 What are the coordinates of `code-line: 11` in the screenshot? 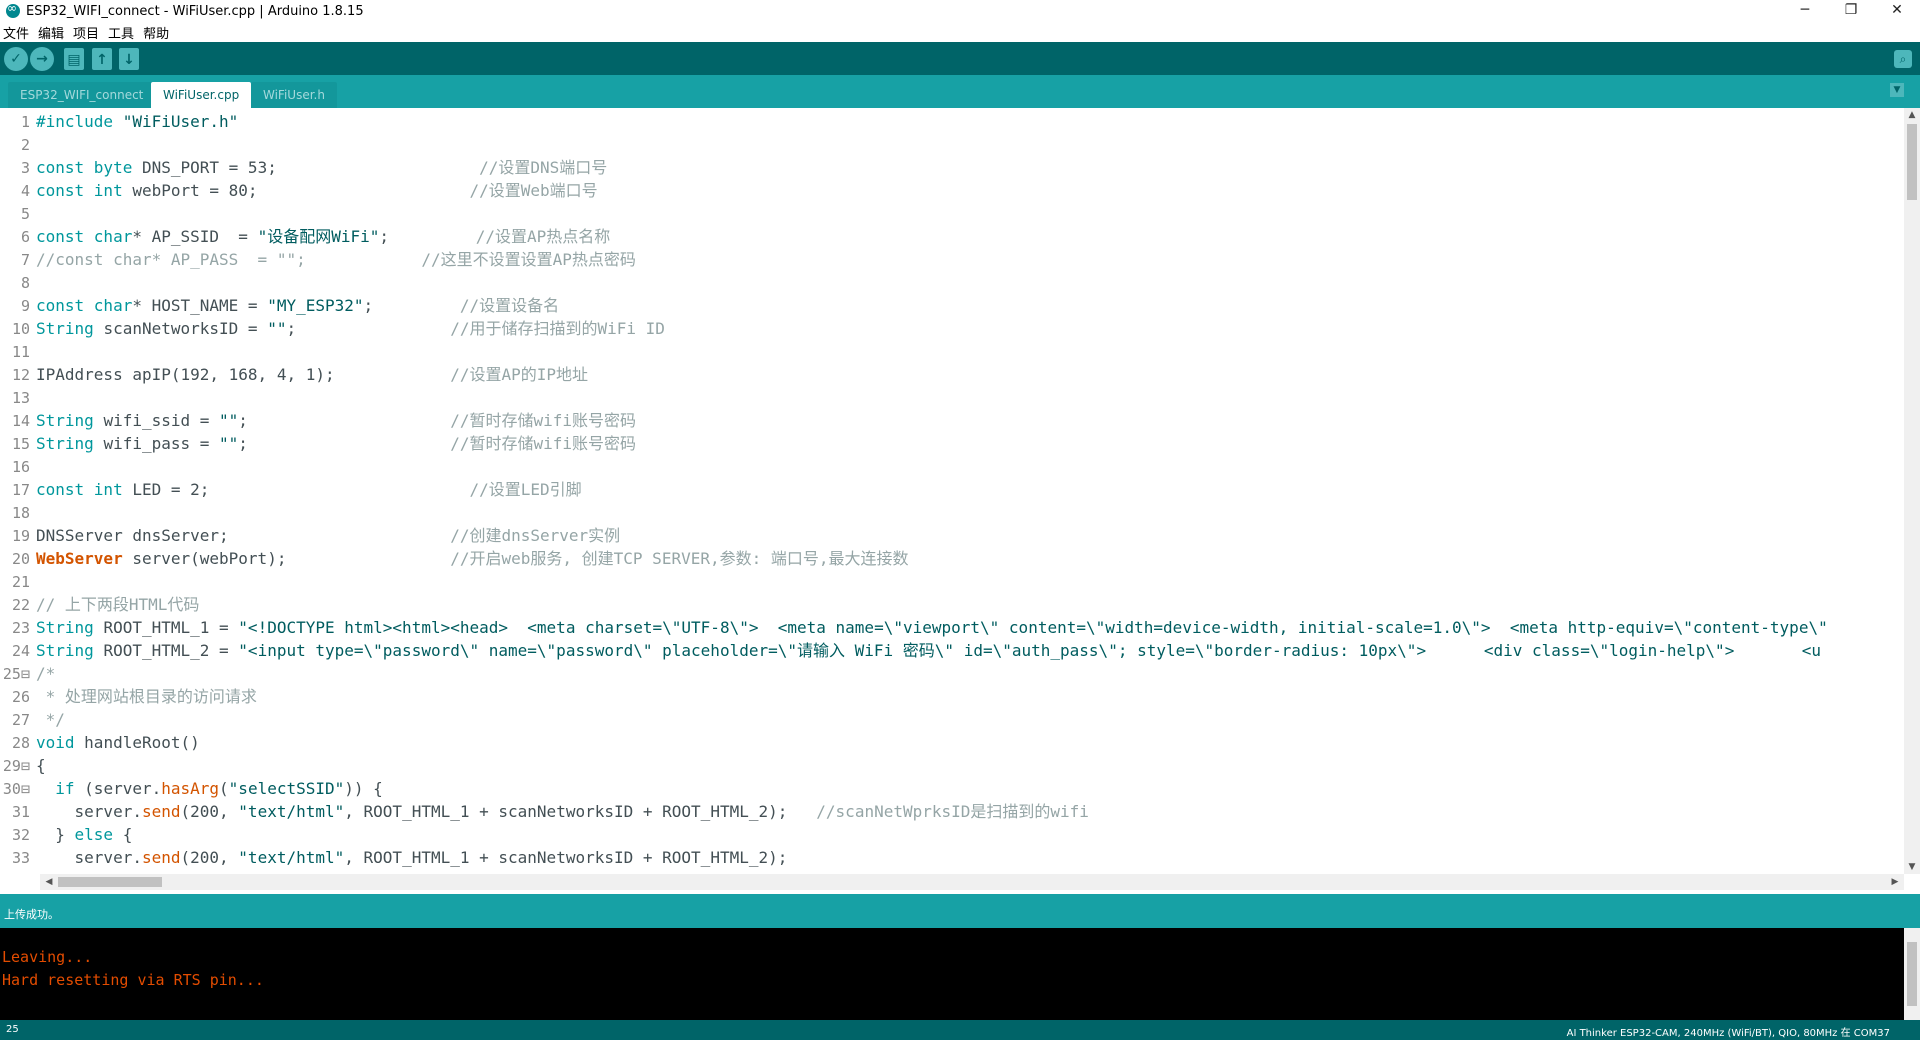 It's located at (952, 351).